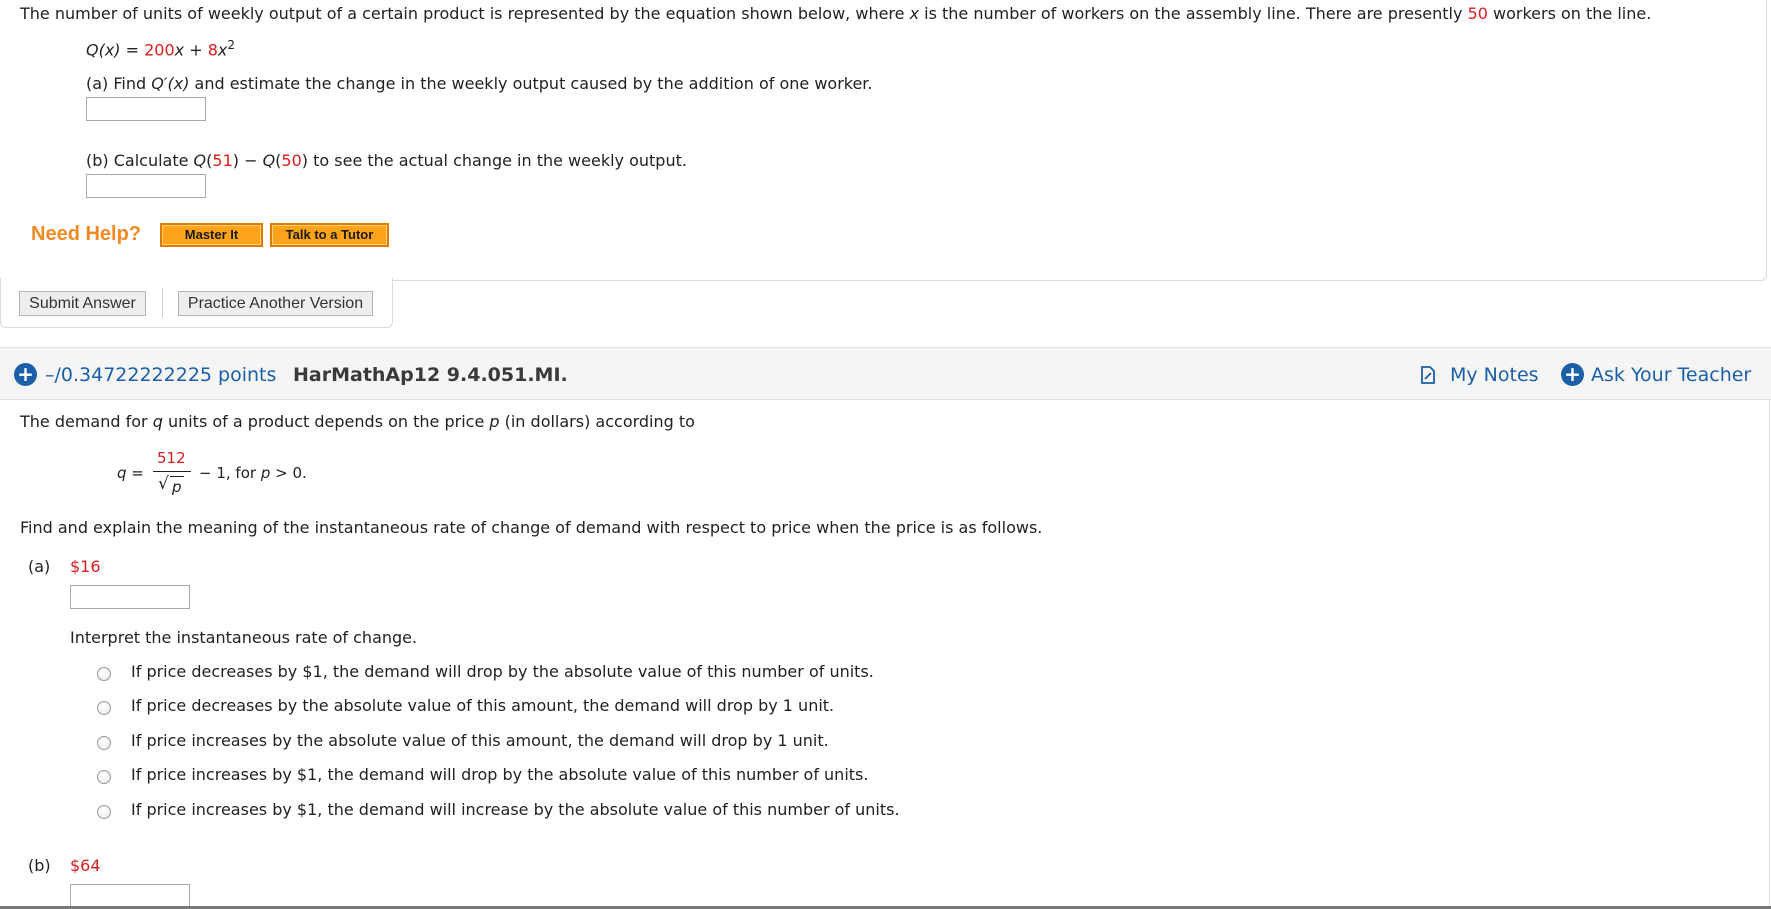 Image resolution: width=1771 pixels, height=909 pixels. Describe the element at coordinates (39, 865) in the screenshot. I see `q2-part-b-label: (b)` at that location.